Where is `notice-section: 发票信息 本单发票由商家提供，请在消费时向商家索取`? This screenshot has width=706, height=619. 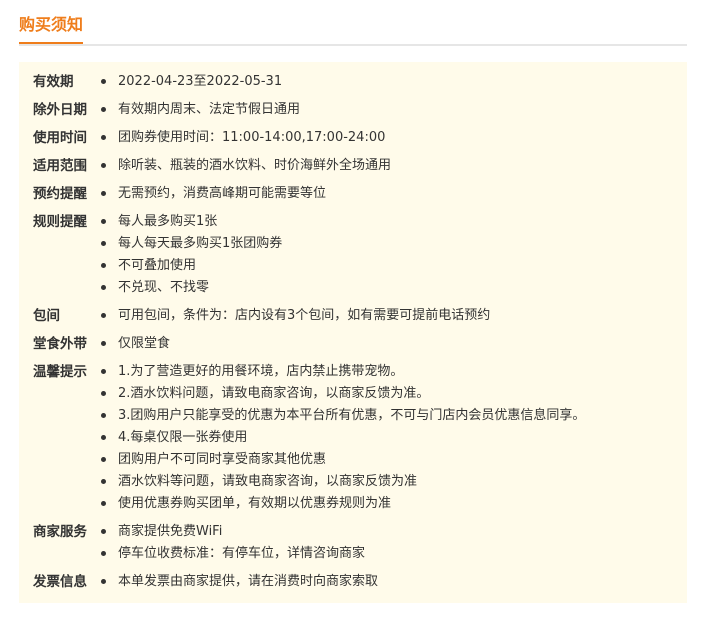 notice-section: 发票信息 本单发票由商家提供，请在消费时向商家索取 is located at coordinates (353, 582).